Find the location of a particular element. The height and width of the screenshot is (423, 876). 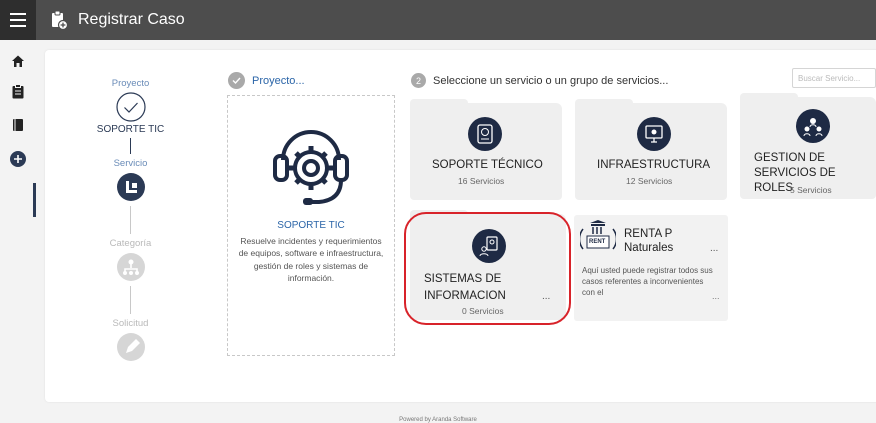

step-sub-proyecto: SOPORTE TIC is located at coordinates (130, 129).